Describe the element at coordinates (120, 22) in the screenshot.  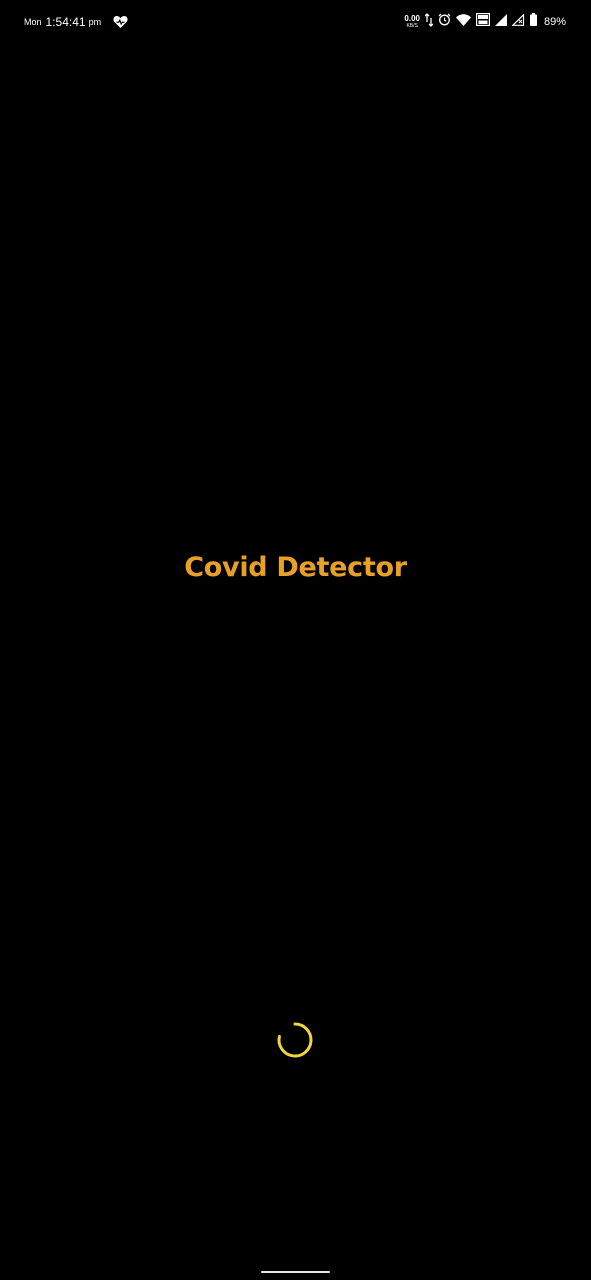
I see `heart-icon` at that location.